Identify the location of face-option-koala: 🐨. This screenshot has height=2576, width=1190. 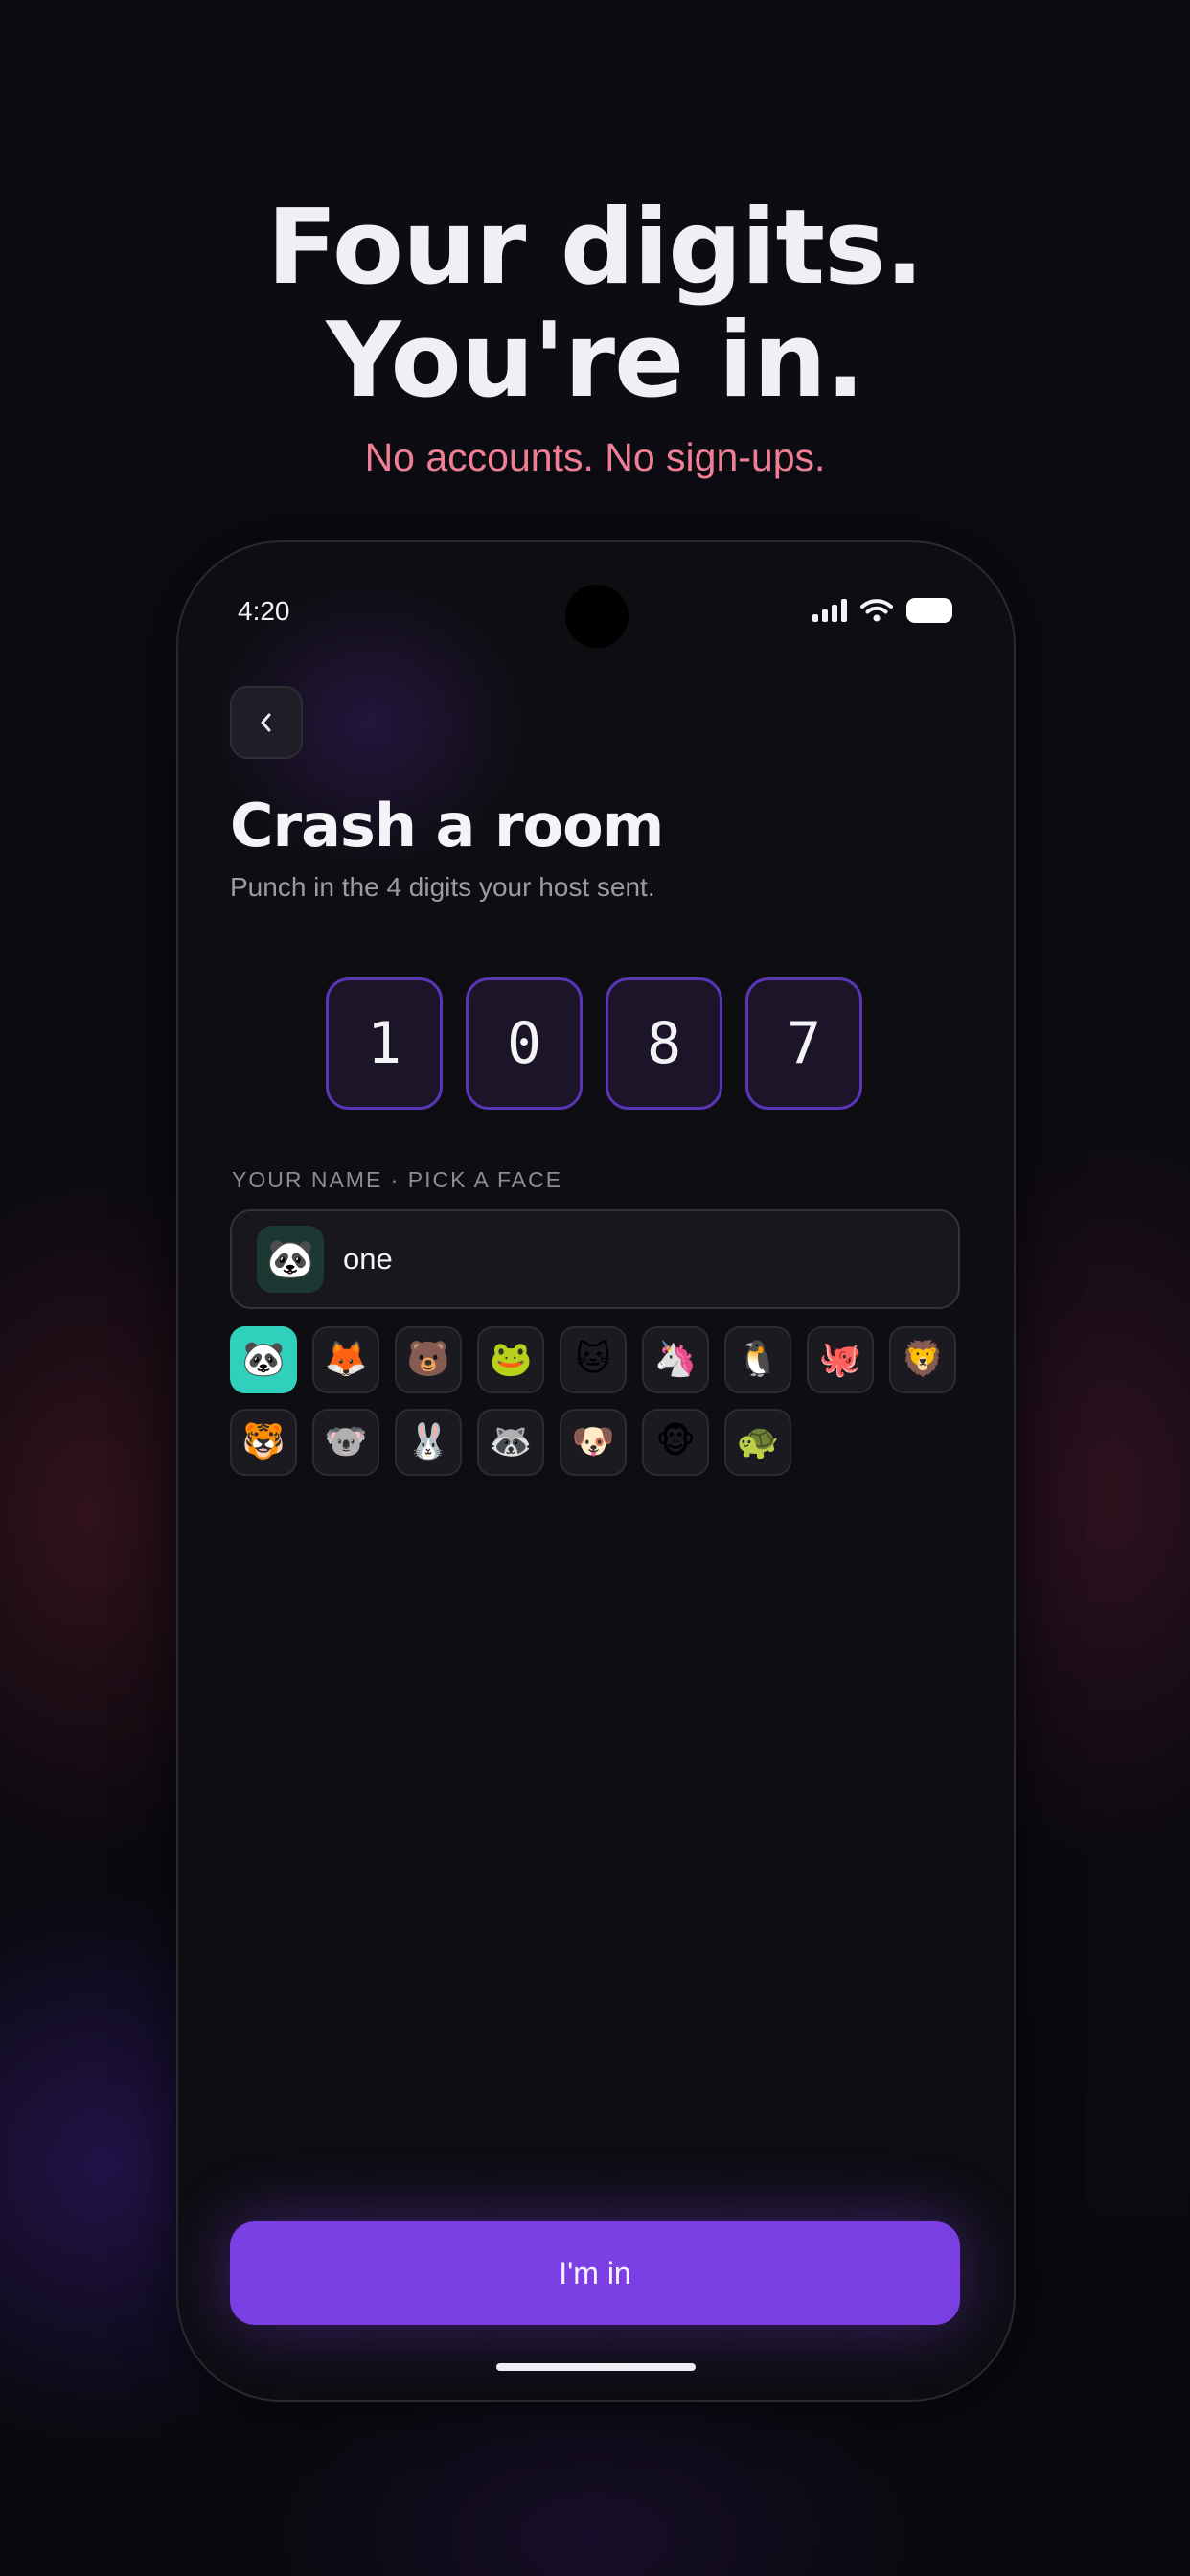
(346, 1442).